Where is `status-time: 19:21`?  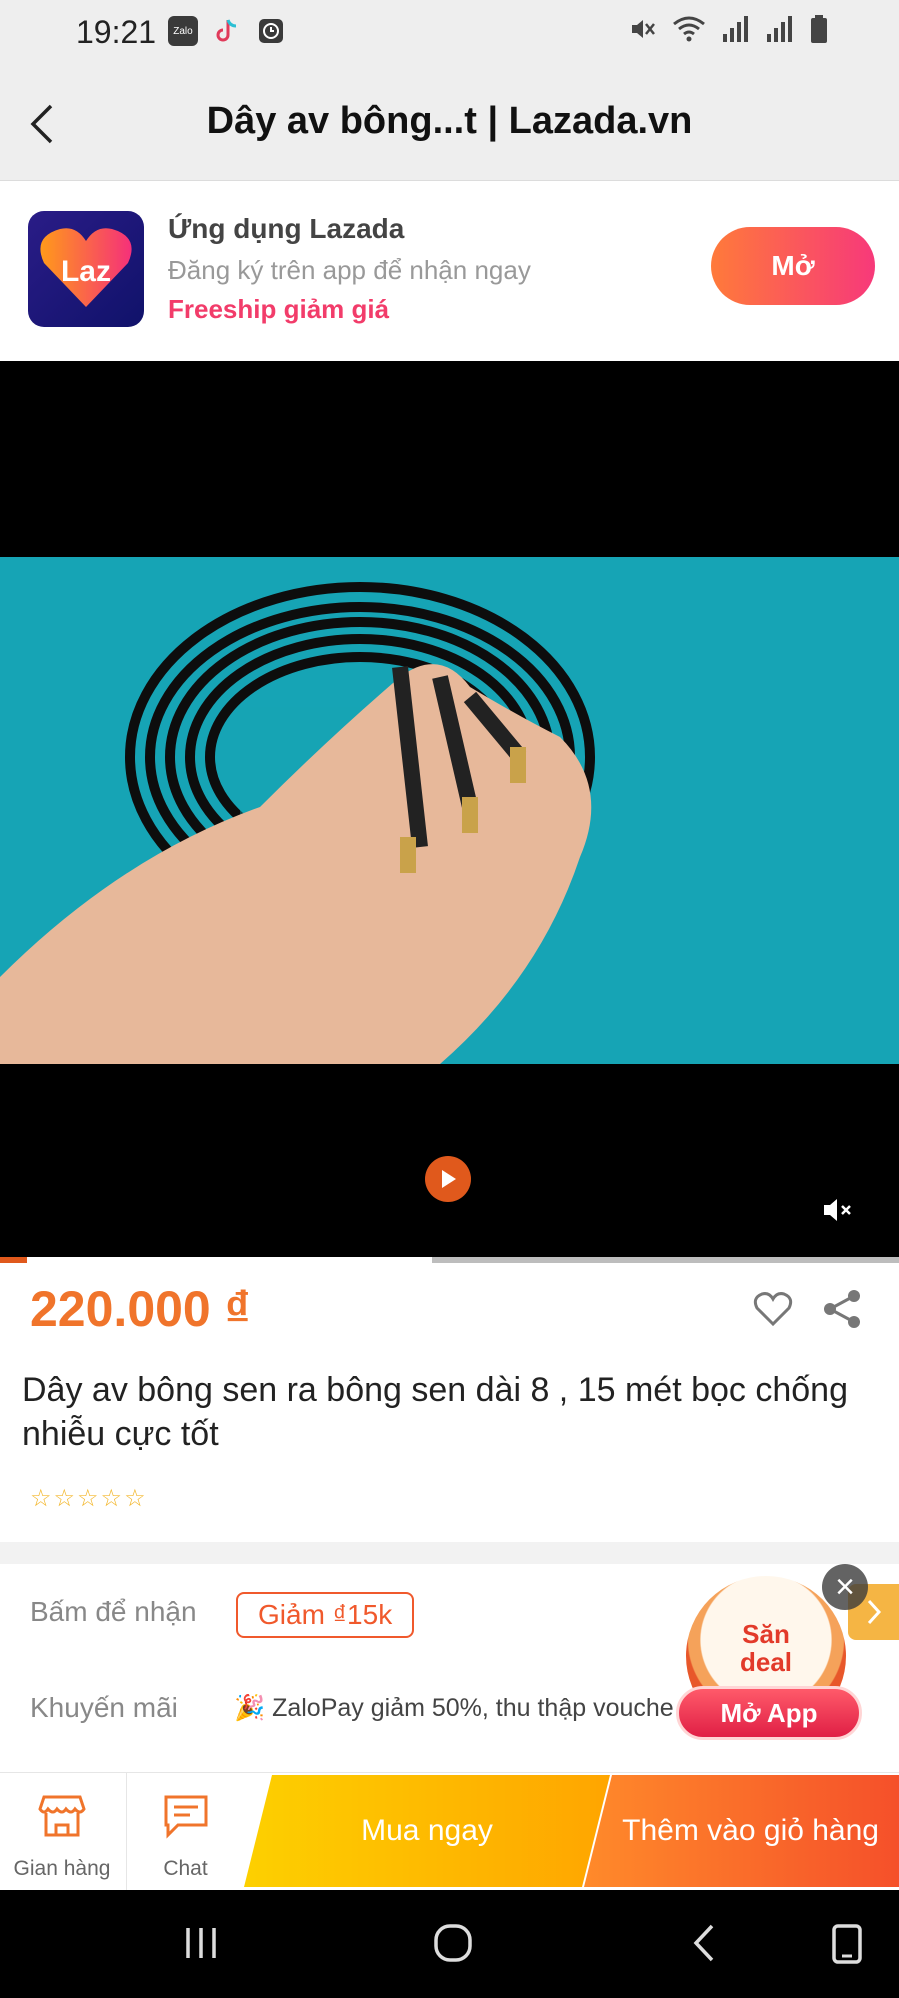
status-time: 19:21 is located at coordinates (116, 32).